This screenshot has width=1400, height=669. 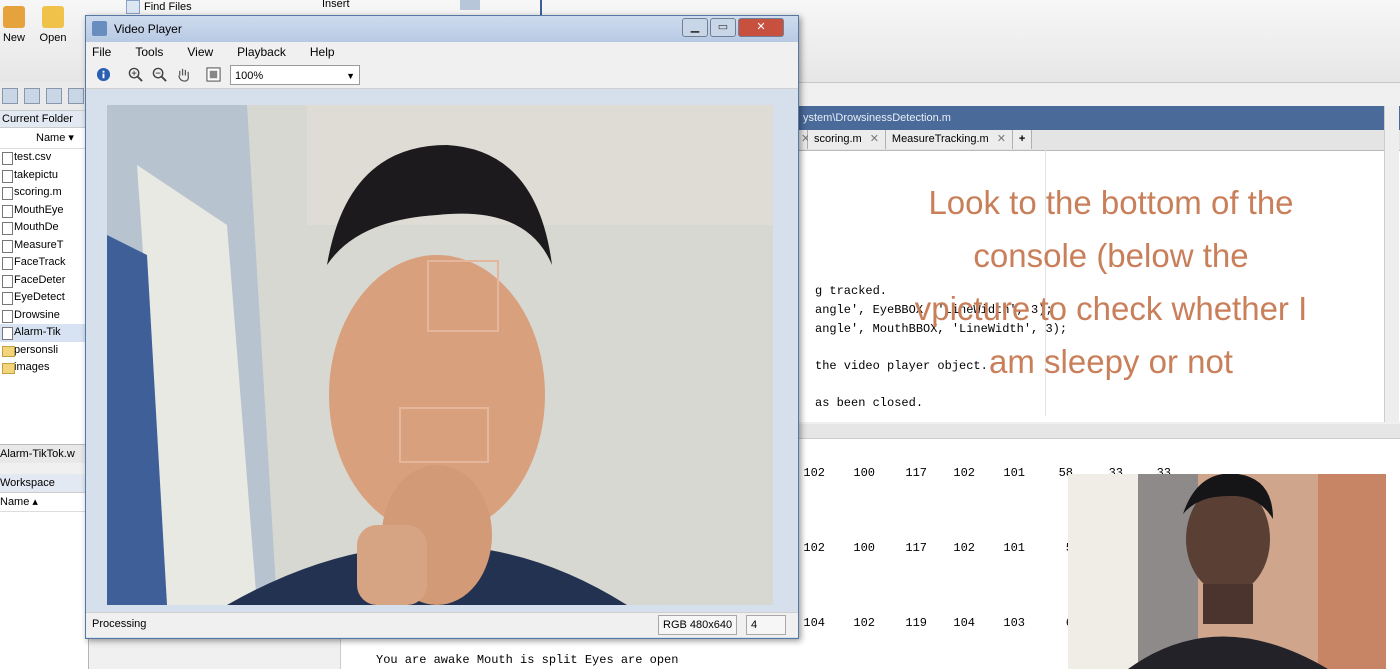 What do you see at coordinates (1391, 264) in the screenshot?
I see `editor-scrollbar` at bounding box center [1391, 264].